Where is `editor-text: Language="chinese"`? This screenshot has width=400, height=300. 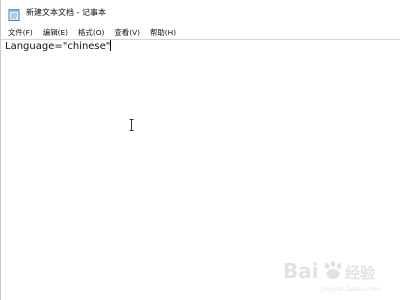 editor-text: Language="chinese" is located at coordinates (58, 46).